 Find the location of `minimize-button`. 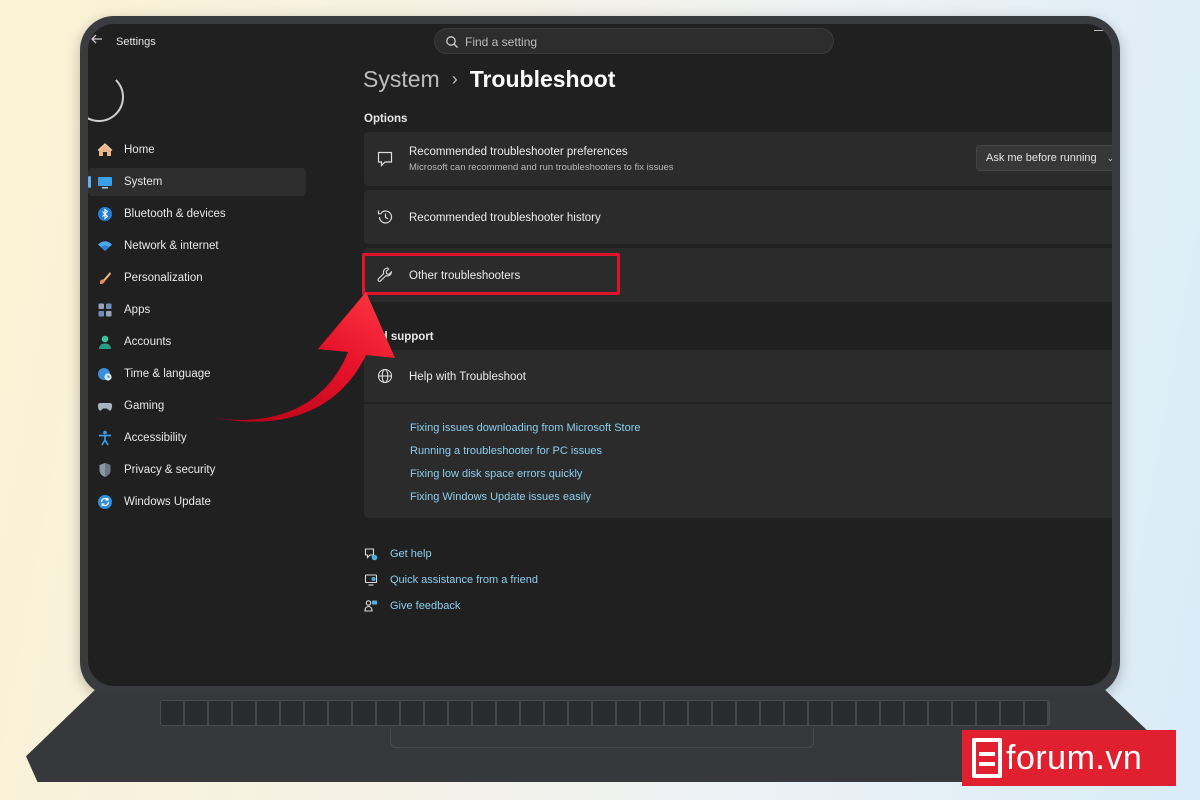

minimize-button is located at coordinates (1099, 30).